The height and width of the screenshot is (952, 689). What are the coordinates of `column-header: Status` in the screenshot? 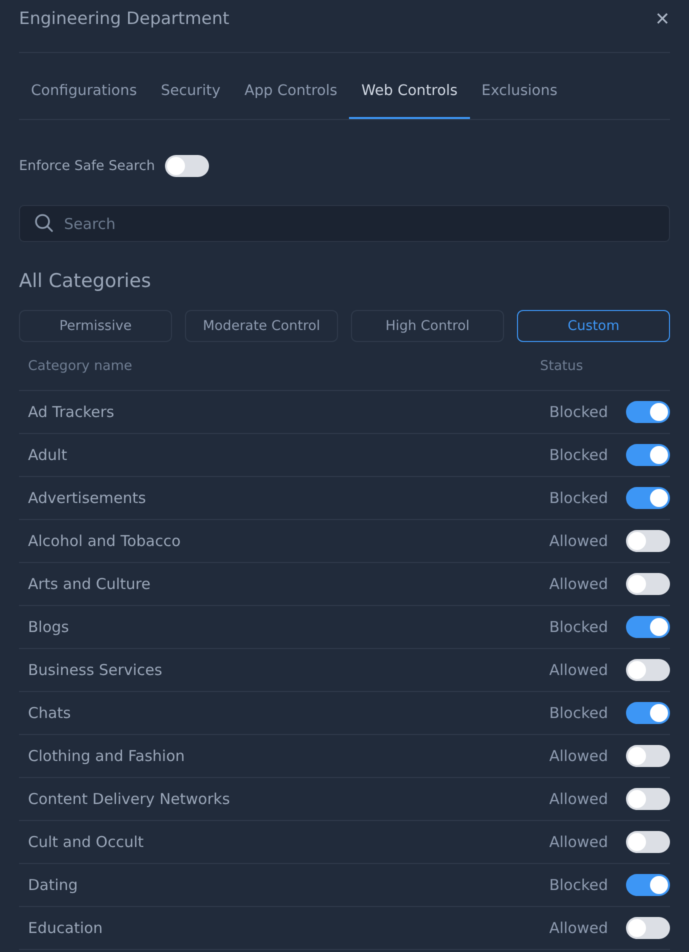 It's located at (562, 366).